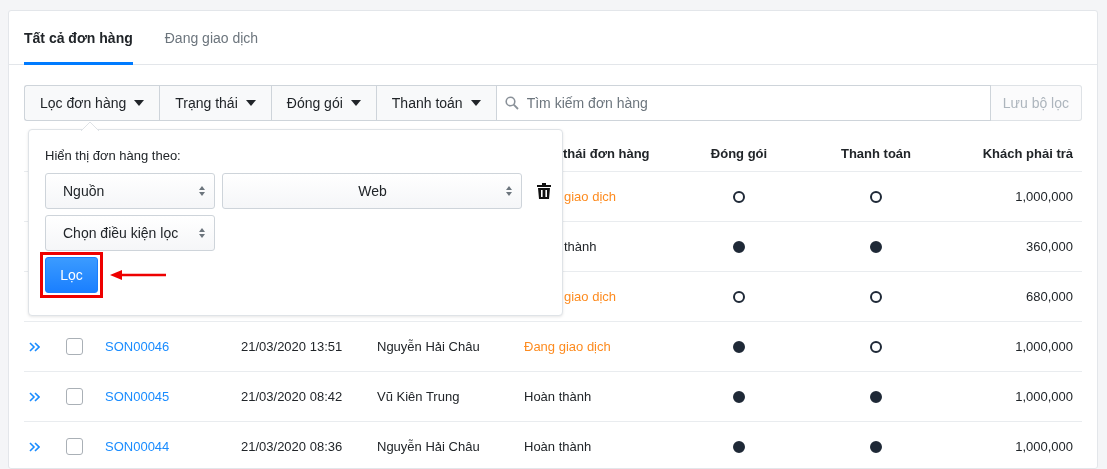 This screenshot has width=1107, height=469. What do you see at coordinates (323, 103) in the screenshot?
I see `filter-dropdown: Đóng gói` at bounding box center [323, 103].